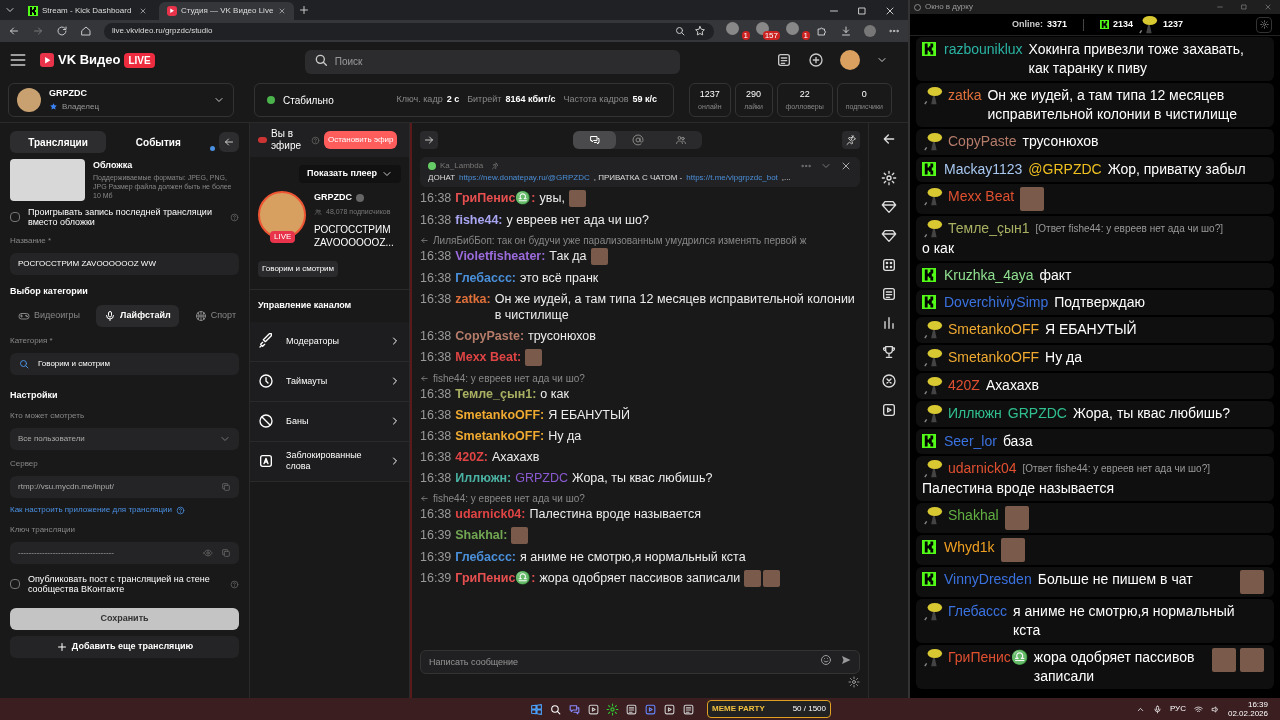 The image size is (1280, 720). What do you see at coordinates (700, 31) in the screenshot?
I see `bookmark-star-icon` at bounding box center [700, 31].